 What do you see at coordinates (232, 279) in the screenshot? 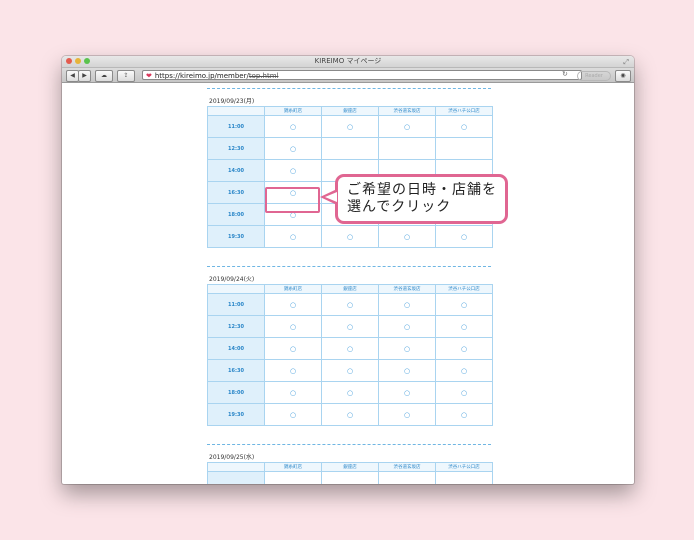
I see `date-heading: 2019/09/24(火)` at bounding box center [232, 279].